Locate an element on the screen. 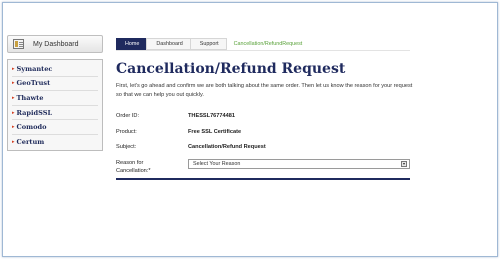 The height and width of the screenshot is (259, 500). my-dashboard-label: My Dashboard is located at coordinates (56, 44).